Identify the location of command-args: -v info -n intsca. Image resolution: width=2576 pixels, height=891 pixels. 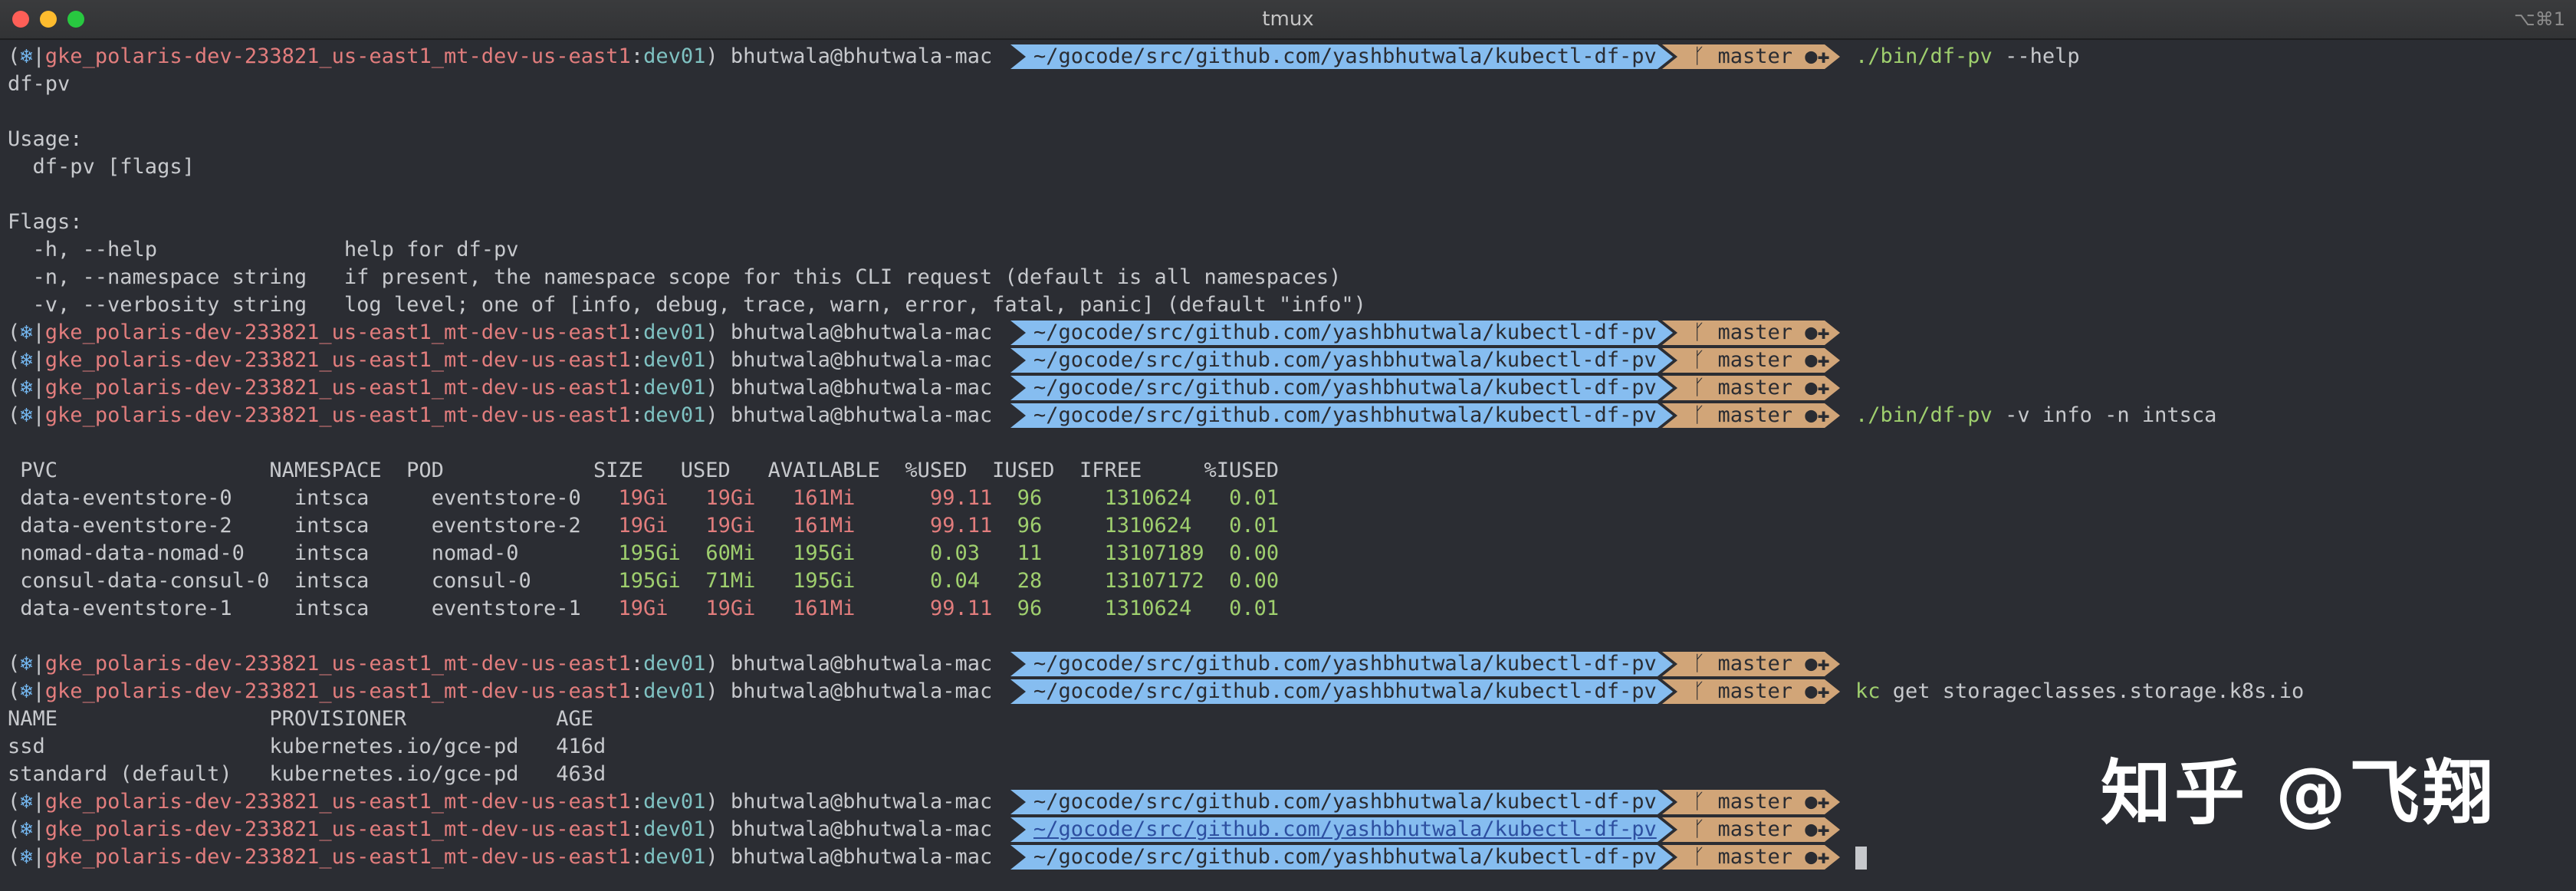
(2104, 415).